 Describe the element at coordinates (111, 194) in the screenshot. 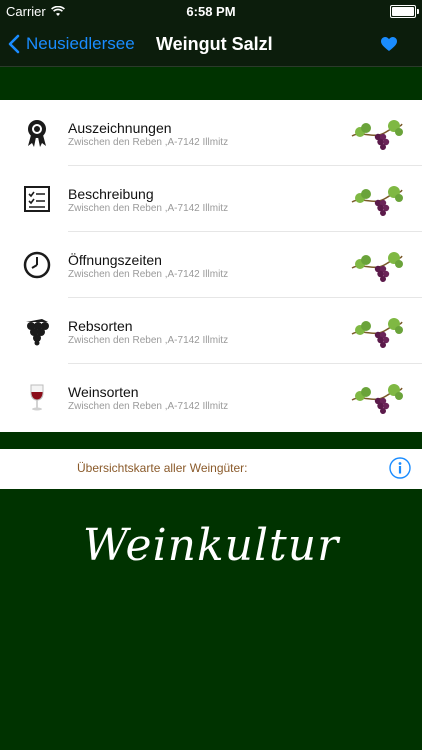

I see `list-item-title: Beschreibung` at that location.